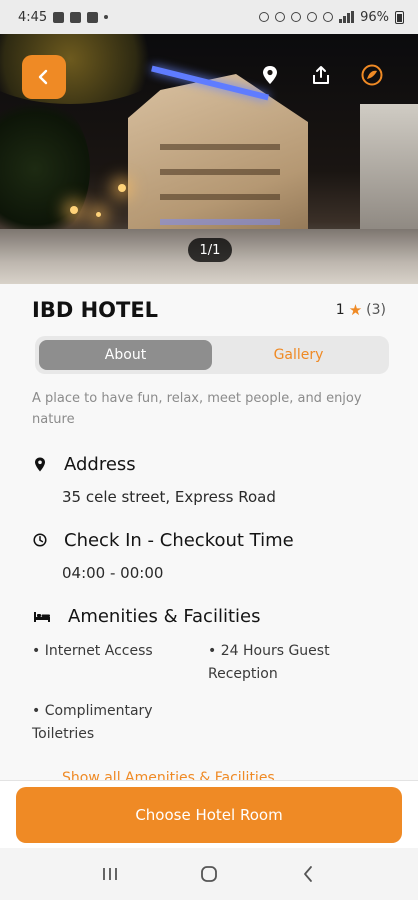 The width and height of the screenshot is (418, 900). I want to click on rating-value: 1, so click(340, 310).